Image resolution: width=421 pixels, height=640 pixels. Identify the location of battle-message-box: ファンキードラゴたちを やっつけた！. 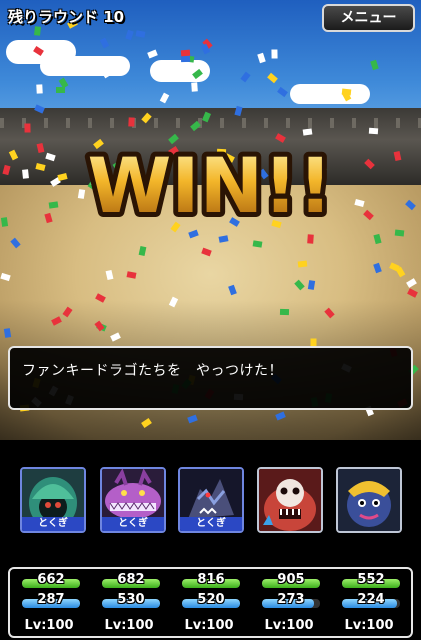
(210, 378).